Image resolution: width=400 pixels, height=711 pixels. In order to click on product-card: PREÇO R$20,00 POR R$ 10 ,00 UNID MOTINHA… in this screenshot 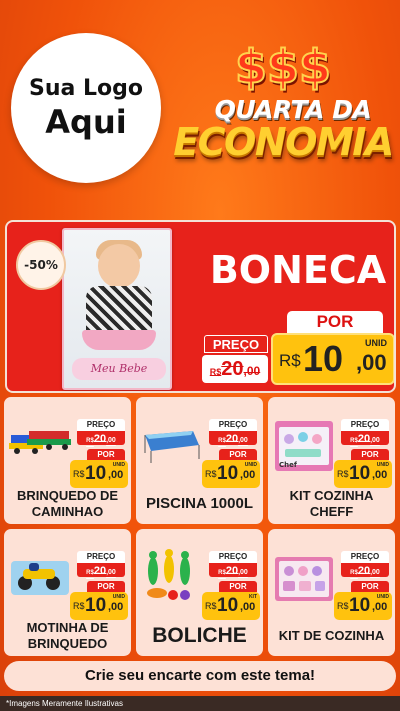, I will do `click(67, 592)`.